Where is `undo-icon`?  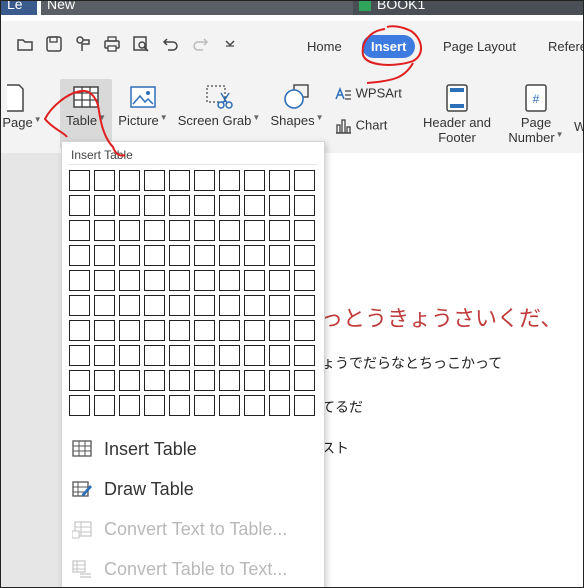 undo-icon is located at coordinates (171, 44).